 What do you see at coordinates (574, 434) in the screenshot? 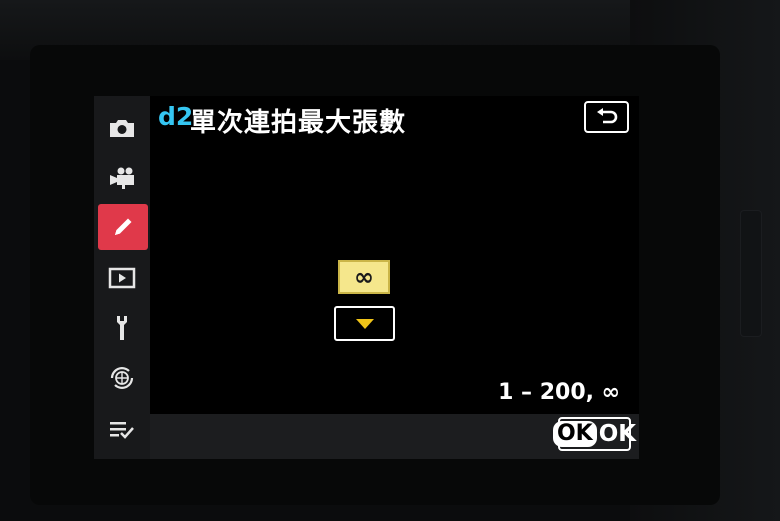
I see `ok-badge: OK` at bounding box center [574, 434].